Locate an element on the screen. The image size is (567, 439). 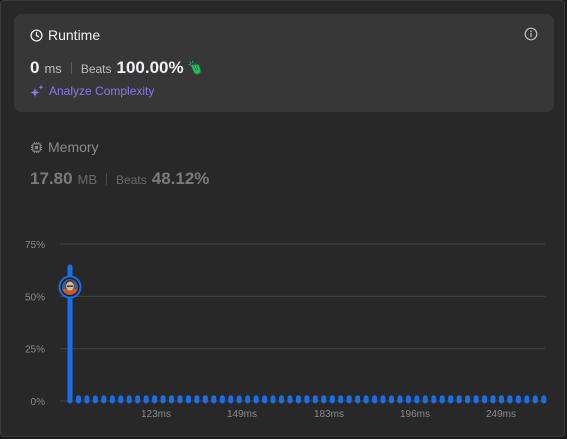
x-tick-label: 196ms is located at coordinates (415, 414).